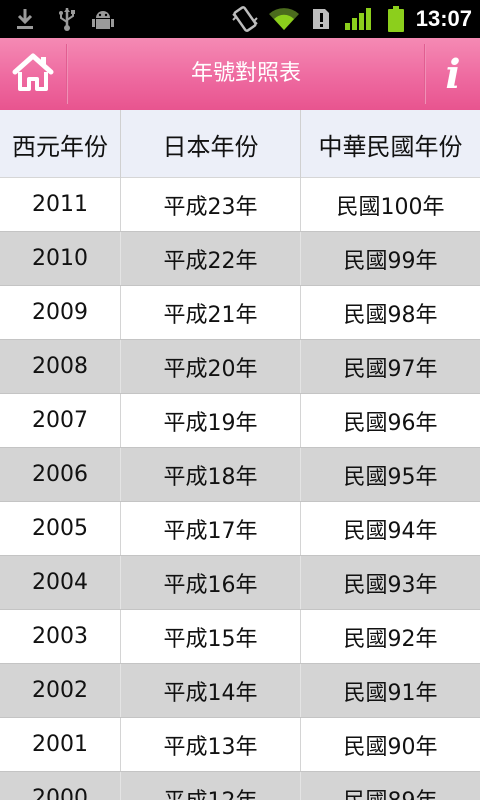 The height and width of the screenshot is (800, 480). What do you see at coordinates (284, 19) in the screenshot?
I see `wifi-icon` at bounding box center [284, 19].